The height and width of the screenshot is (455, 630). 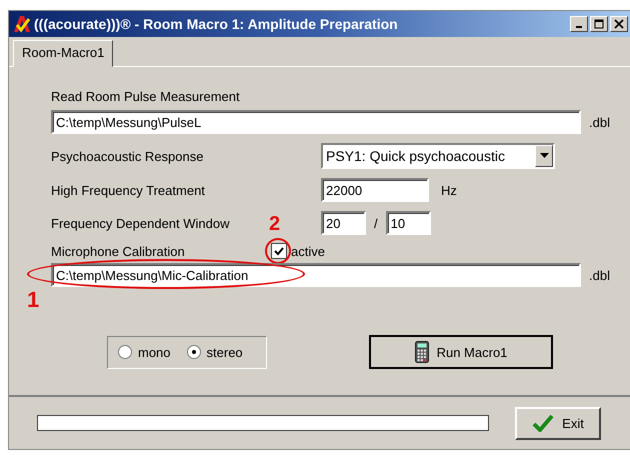 I want to click on response-dropdown: PSY1: Quick psychoacoustic, so click(x=438, y=156).